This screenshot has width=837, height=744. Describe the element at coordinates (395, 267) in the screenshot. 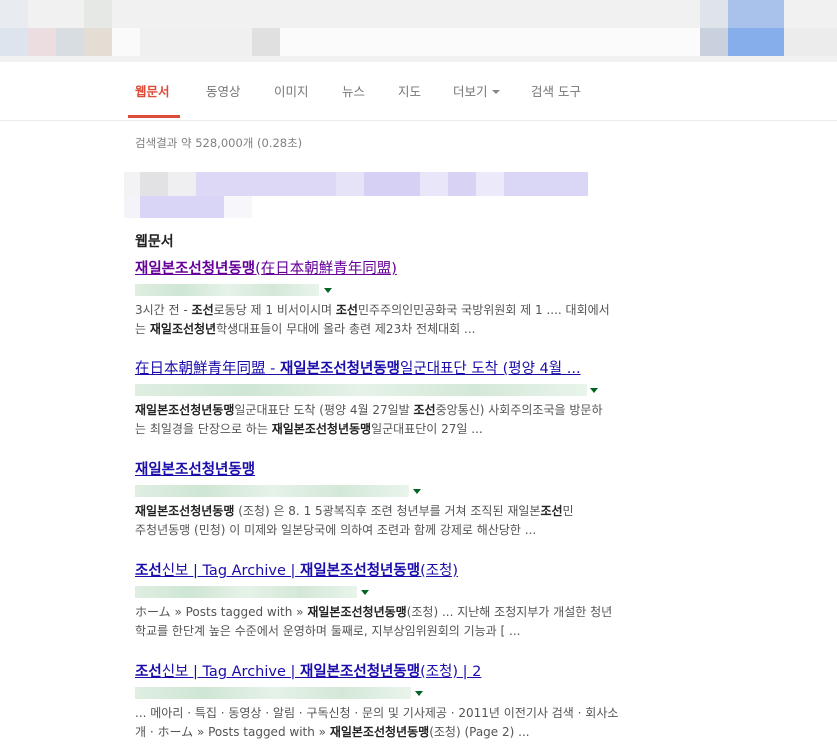

I see `result-title-link: 재일본조선청년동맹(在日本朝鮮青年同盟)` at that location.